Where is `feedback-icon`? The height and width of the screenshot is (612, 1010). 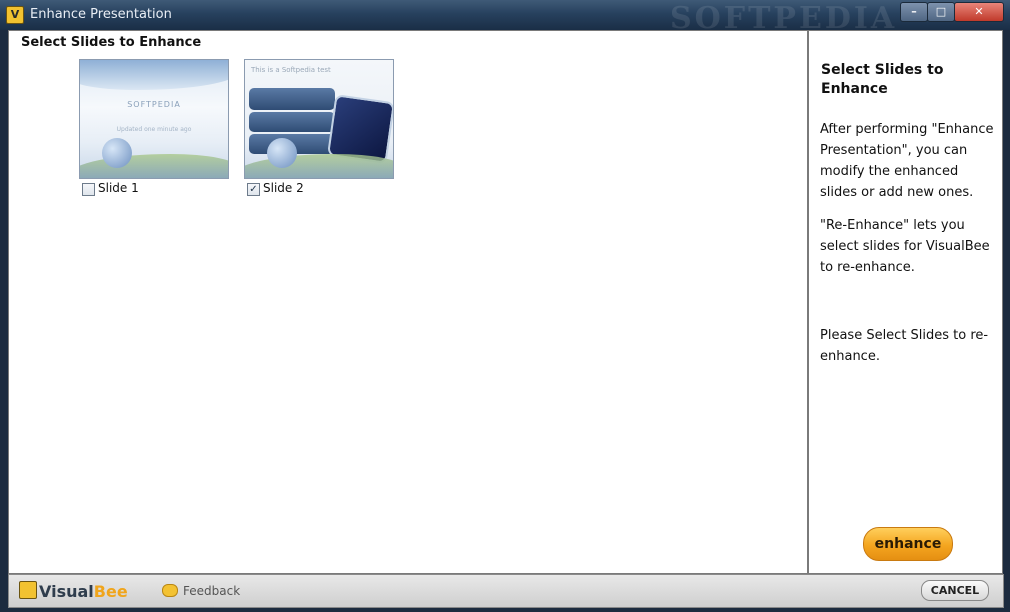
feedback-icon is located at coordinates (170, 590).